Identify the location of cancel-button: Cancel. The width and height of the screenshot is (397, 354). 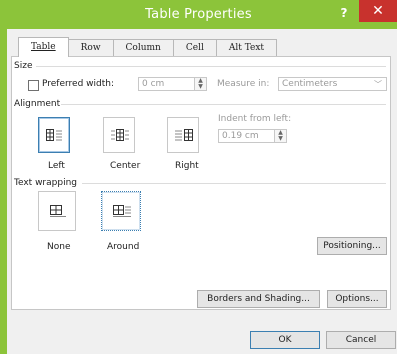
(361, 340).